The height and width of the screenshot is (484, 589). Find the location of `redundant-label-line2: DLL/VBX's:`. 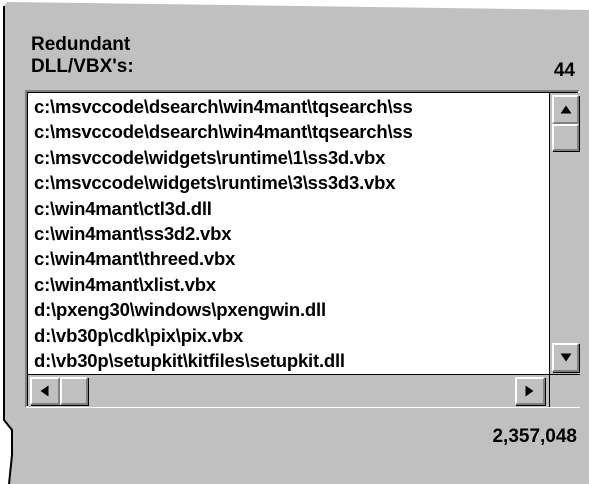

redundant-label-line2: DLL/VBX's: is located at coordinates (82, 66).